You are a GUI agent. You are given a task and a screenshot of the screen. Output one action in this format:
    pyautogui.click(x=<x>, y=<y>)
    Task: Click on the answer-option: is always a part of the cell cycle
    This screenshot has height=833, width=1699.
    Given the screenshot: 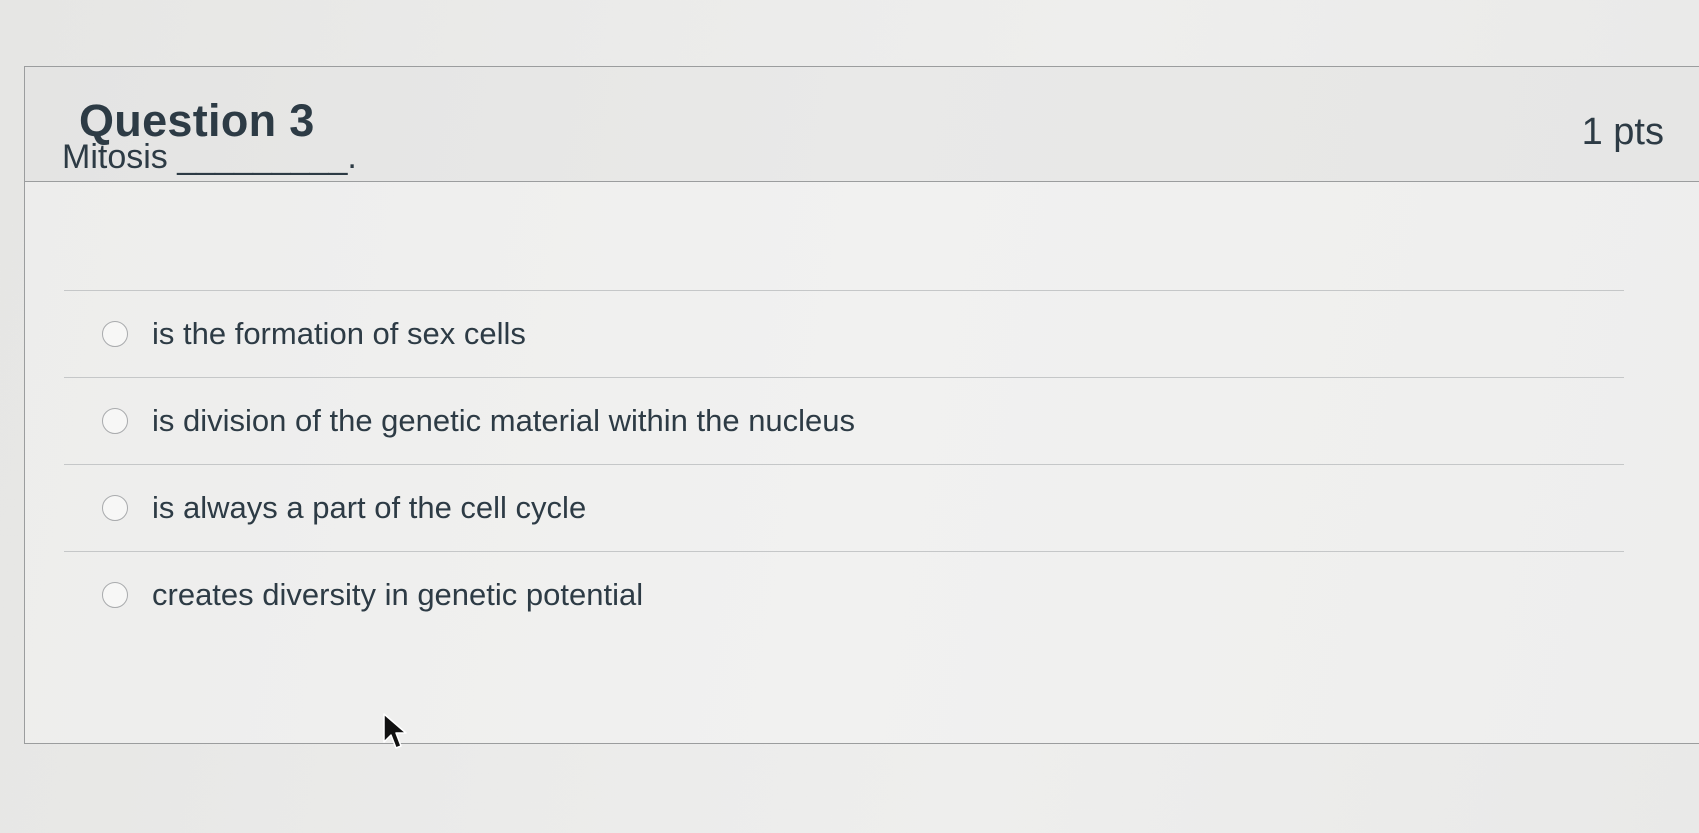 What is the action you would take?
    pyautogui.click(x=844, y=508)
    